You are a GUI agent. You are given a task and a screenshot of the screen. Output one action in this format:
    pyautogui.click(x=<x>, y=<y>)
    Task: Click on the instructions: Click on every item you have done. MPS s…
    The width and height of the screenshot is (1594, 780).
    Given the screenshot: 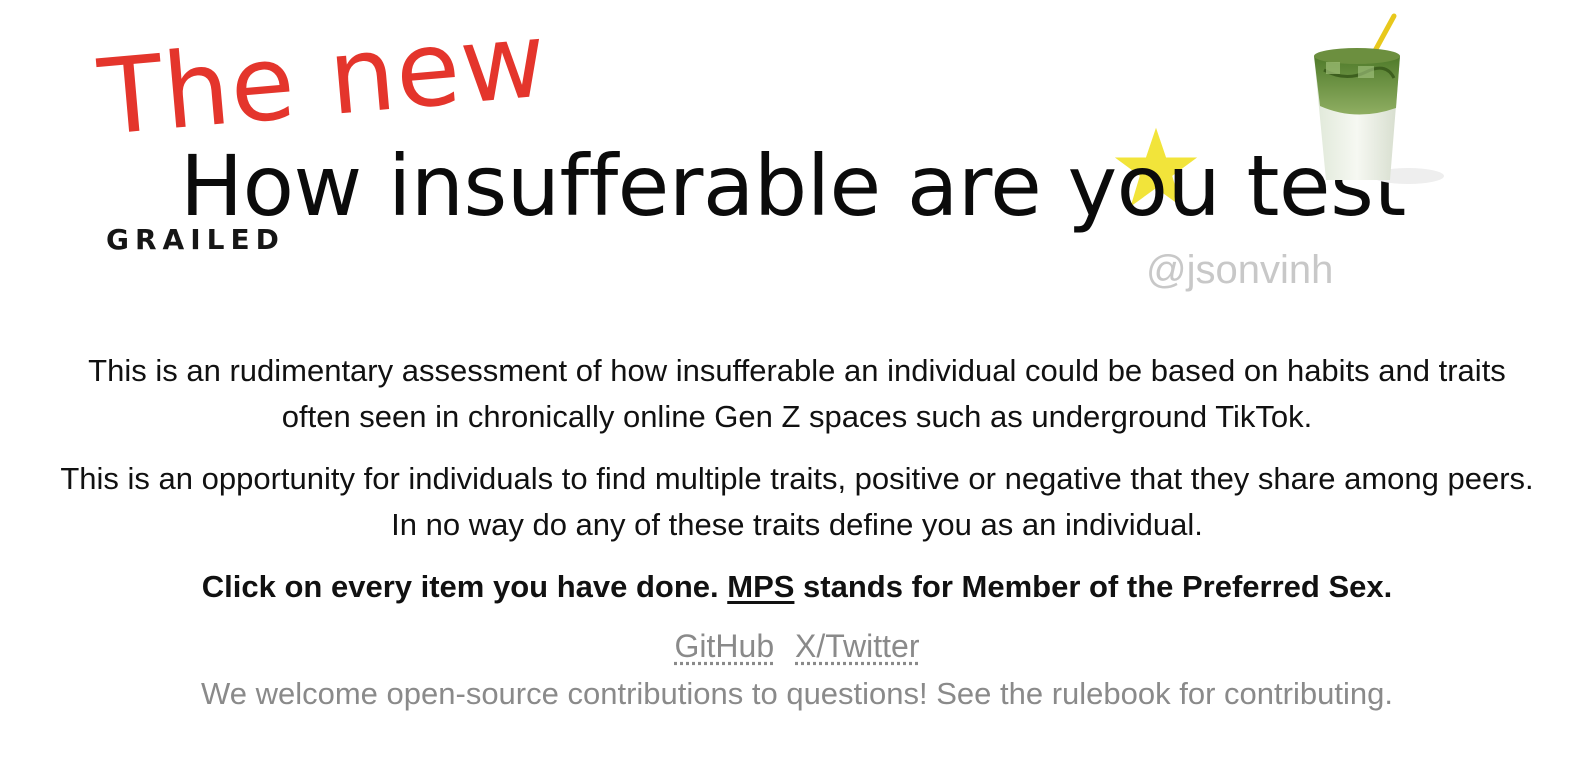 What is the action you would take?
    pyautogui.click(x=797, y=587)
    